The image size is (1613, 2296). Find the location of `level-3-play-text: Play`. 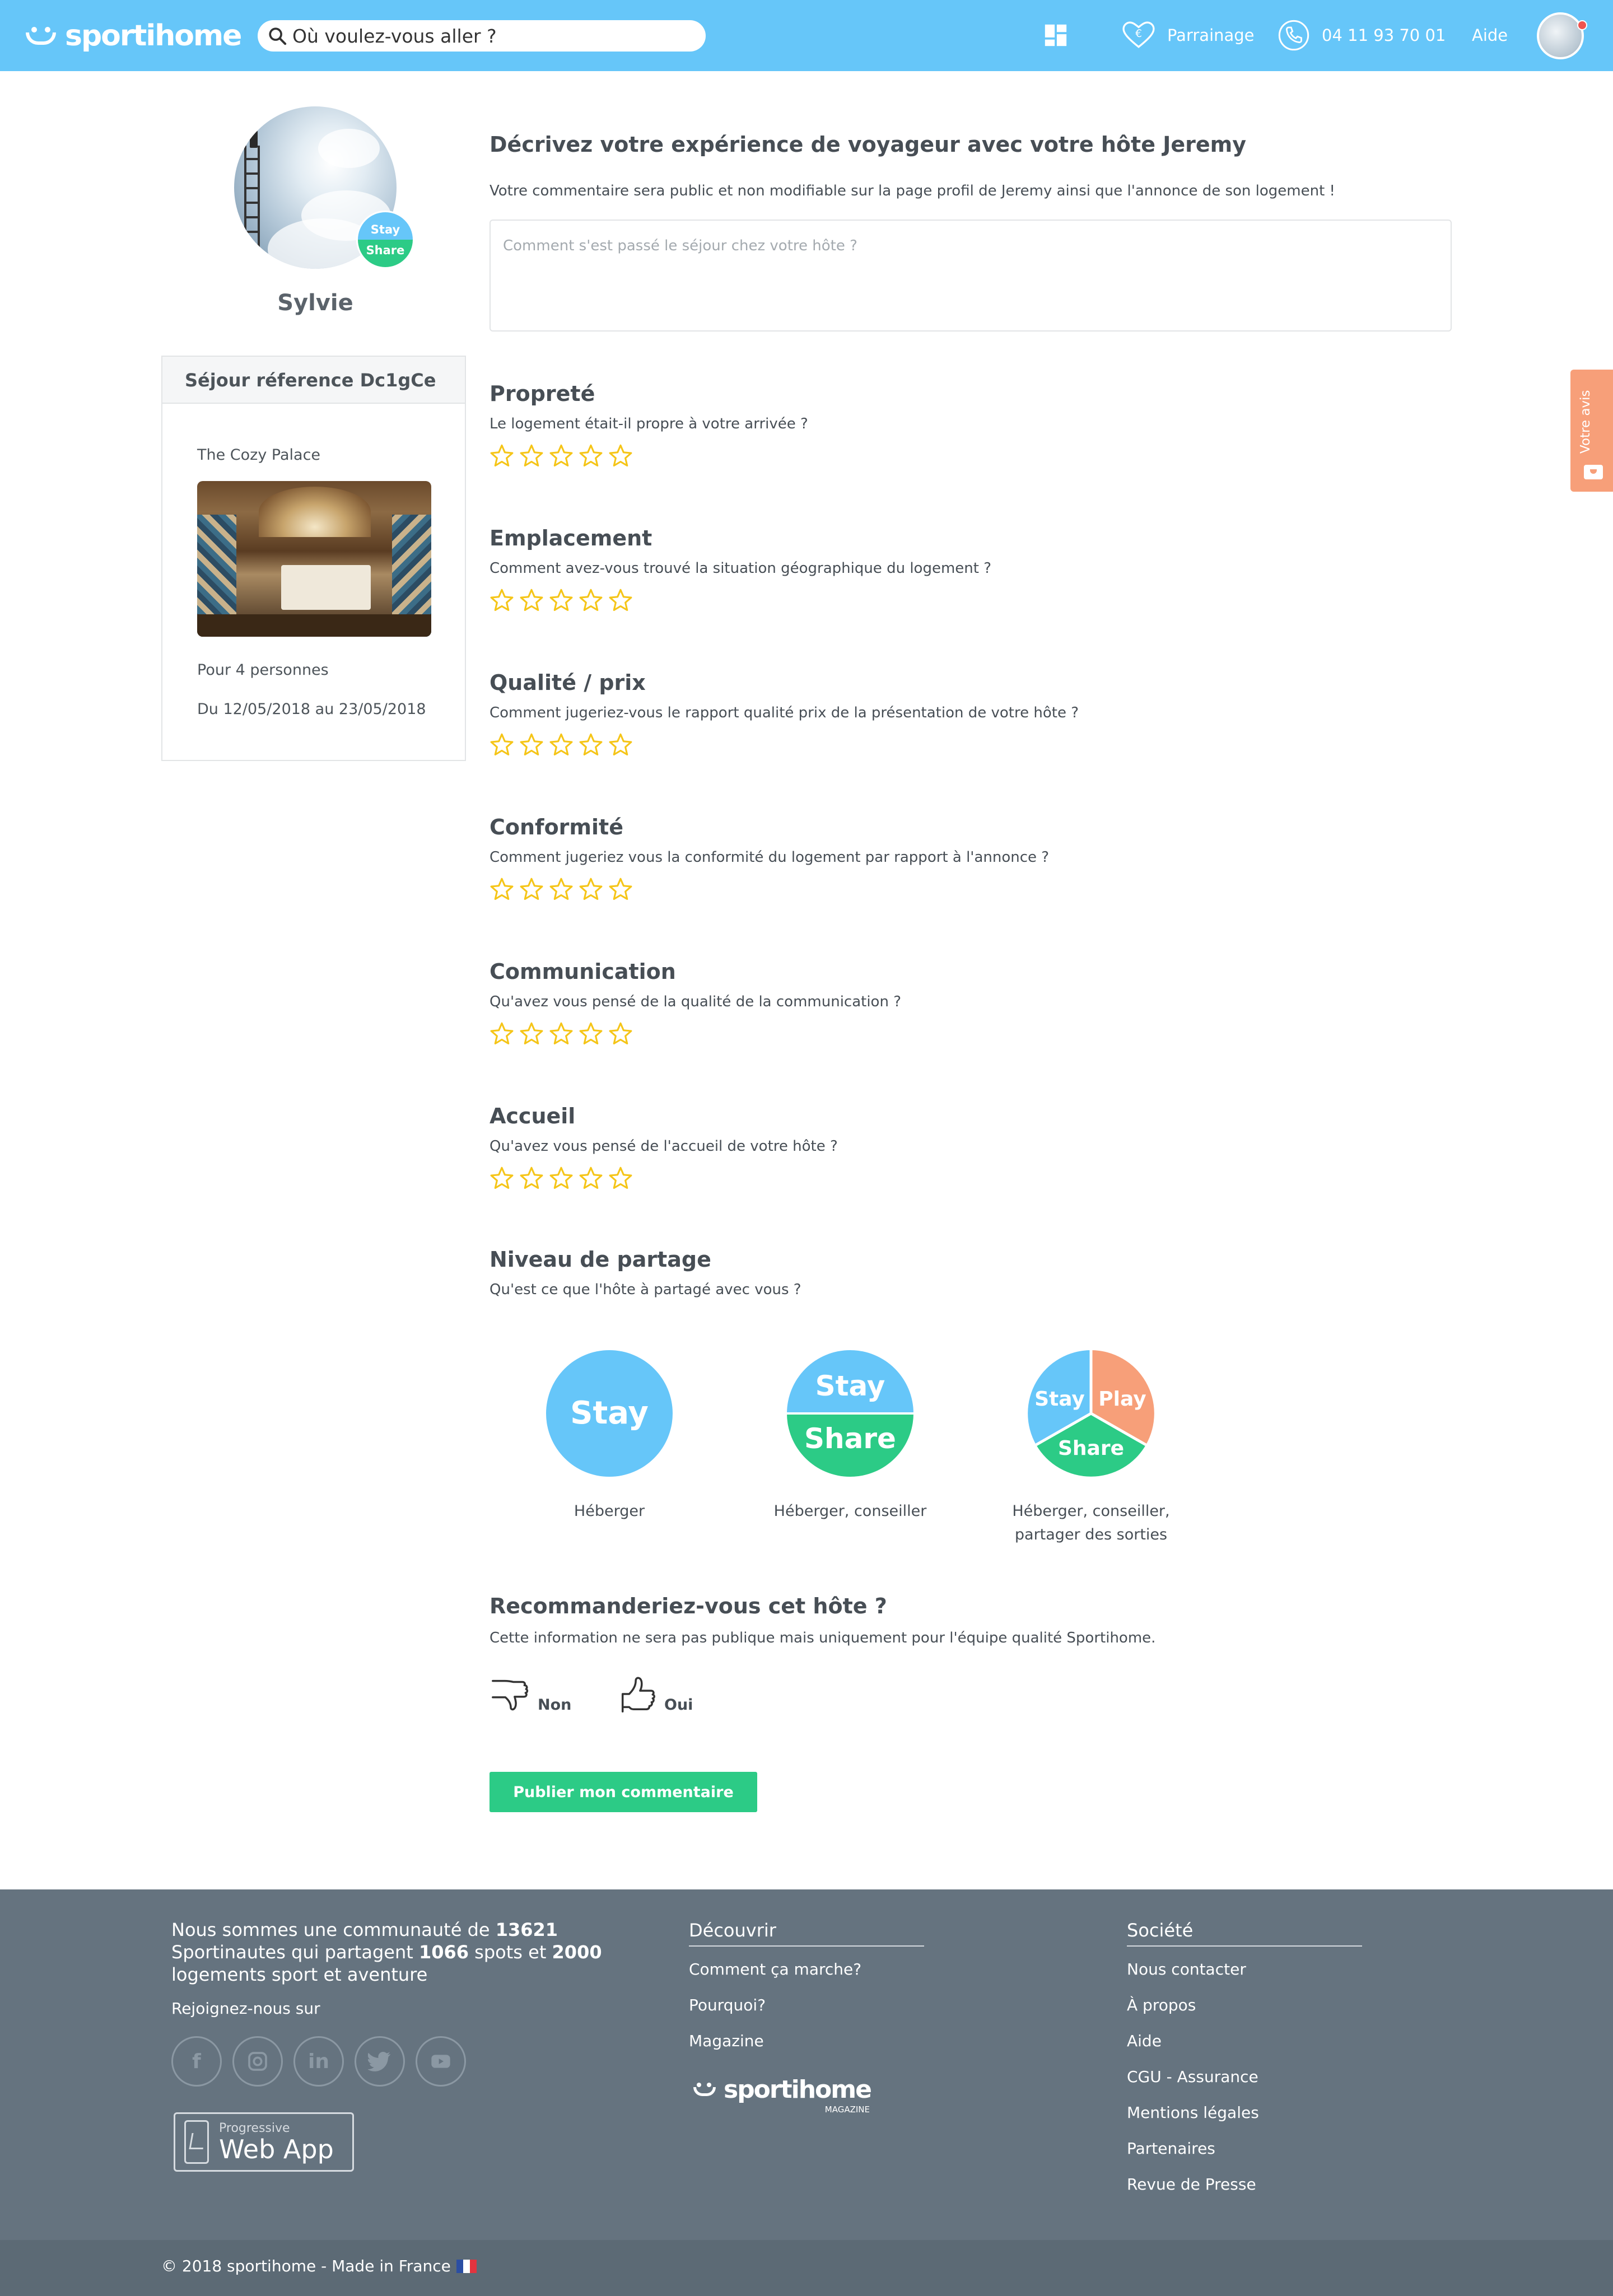

level-3-play-text: Play is located at coordinates (1122, 1400).